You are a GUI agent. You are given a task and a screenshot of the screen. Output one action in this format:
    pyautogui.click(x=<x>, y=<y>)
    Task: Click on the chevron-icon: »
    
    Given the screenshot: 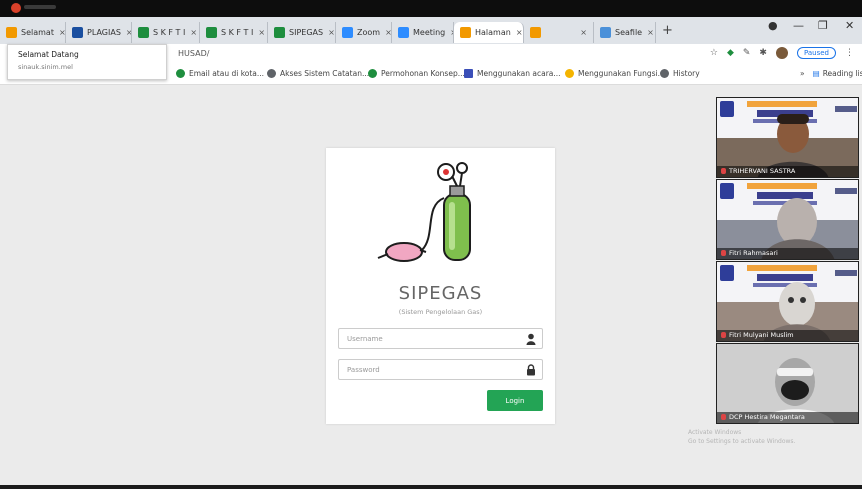 What is the action you would take?
    pyautogui.click(x=802, y=73)
    